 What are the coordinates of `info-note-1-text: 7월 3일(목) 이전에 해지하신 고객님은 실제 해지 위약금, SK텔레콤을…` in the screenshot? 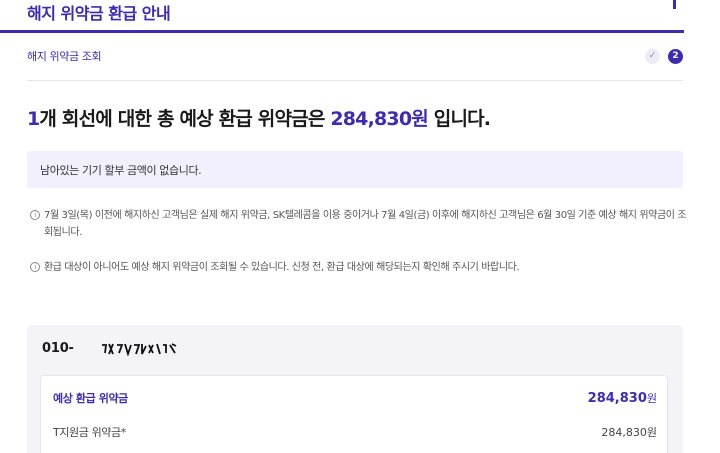 It's located at (365, 224).